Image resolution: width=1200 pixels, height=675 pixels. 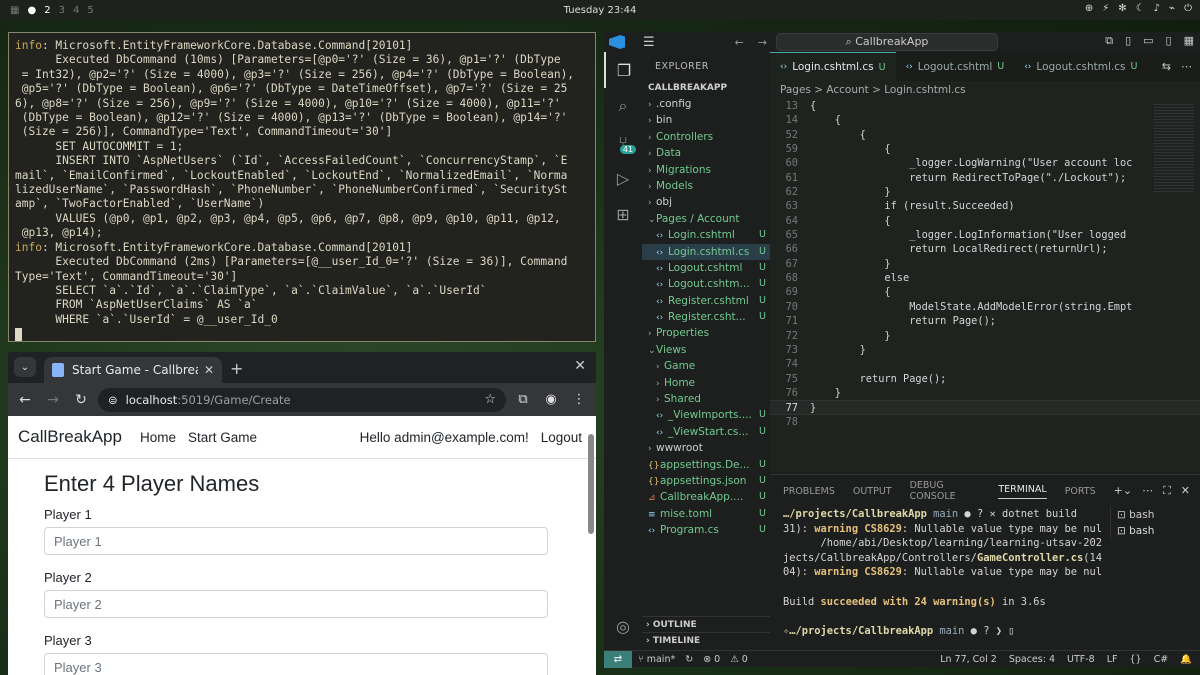 What do you see at coordinates (591, 484) in the screenshot?
I see `scrollbar-thumb` at bounding box center [591, 484].